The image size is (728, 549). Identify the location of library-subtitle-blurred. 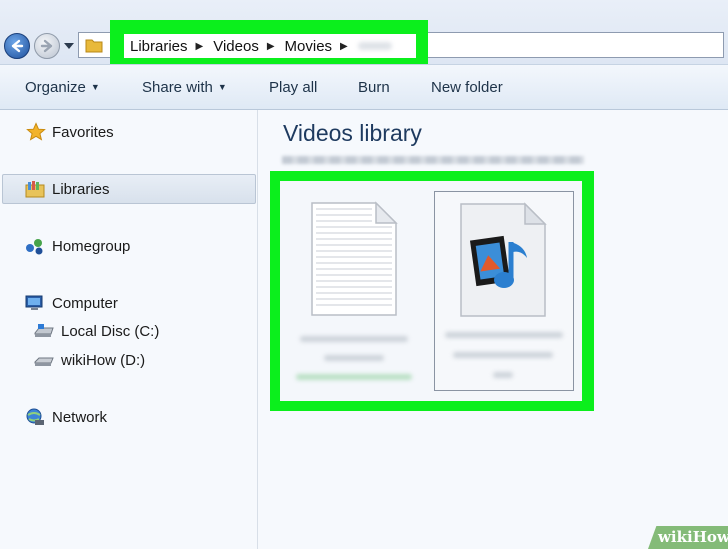
(433, 160).